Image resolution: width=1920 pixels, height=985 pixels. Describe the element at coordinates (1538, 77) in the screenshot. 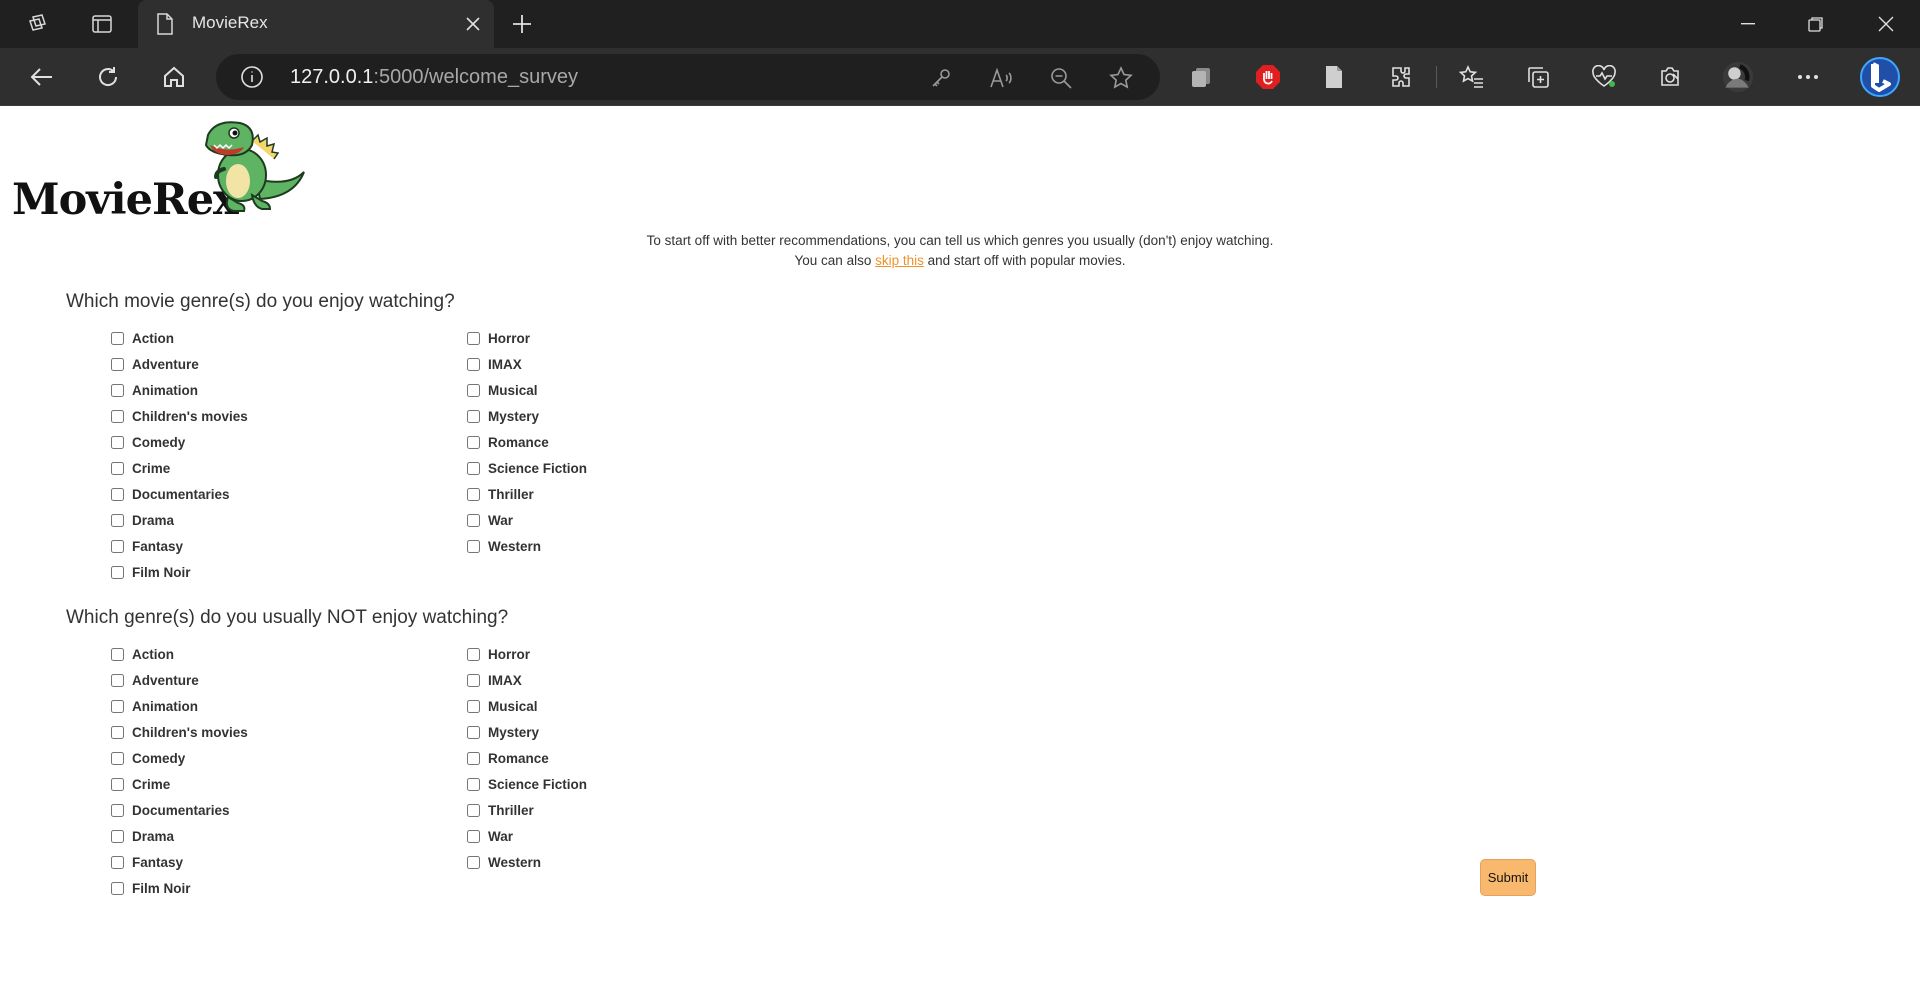

I see `collections-icon` at that location.